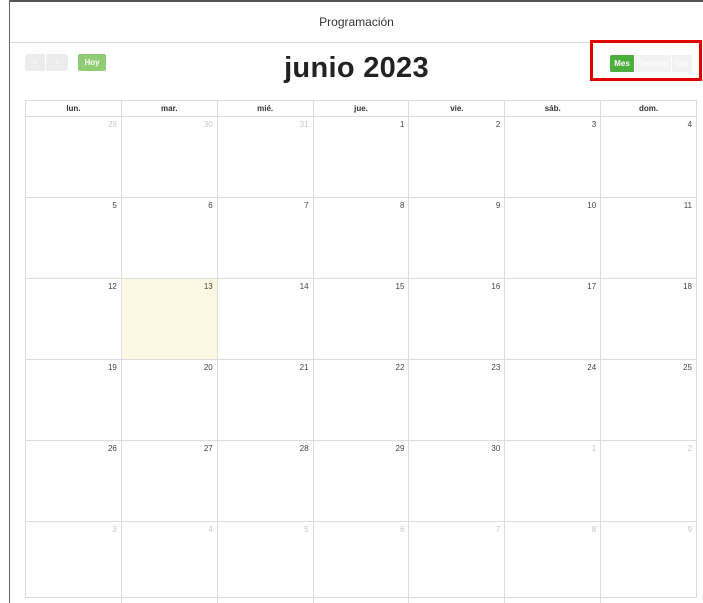 The width and height of the screenshot is (703, 603). I want to click on calendar-day-cell: 10, so click(553, 238).